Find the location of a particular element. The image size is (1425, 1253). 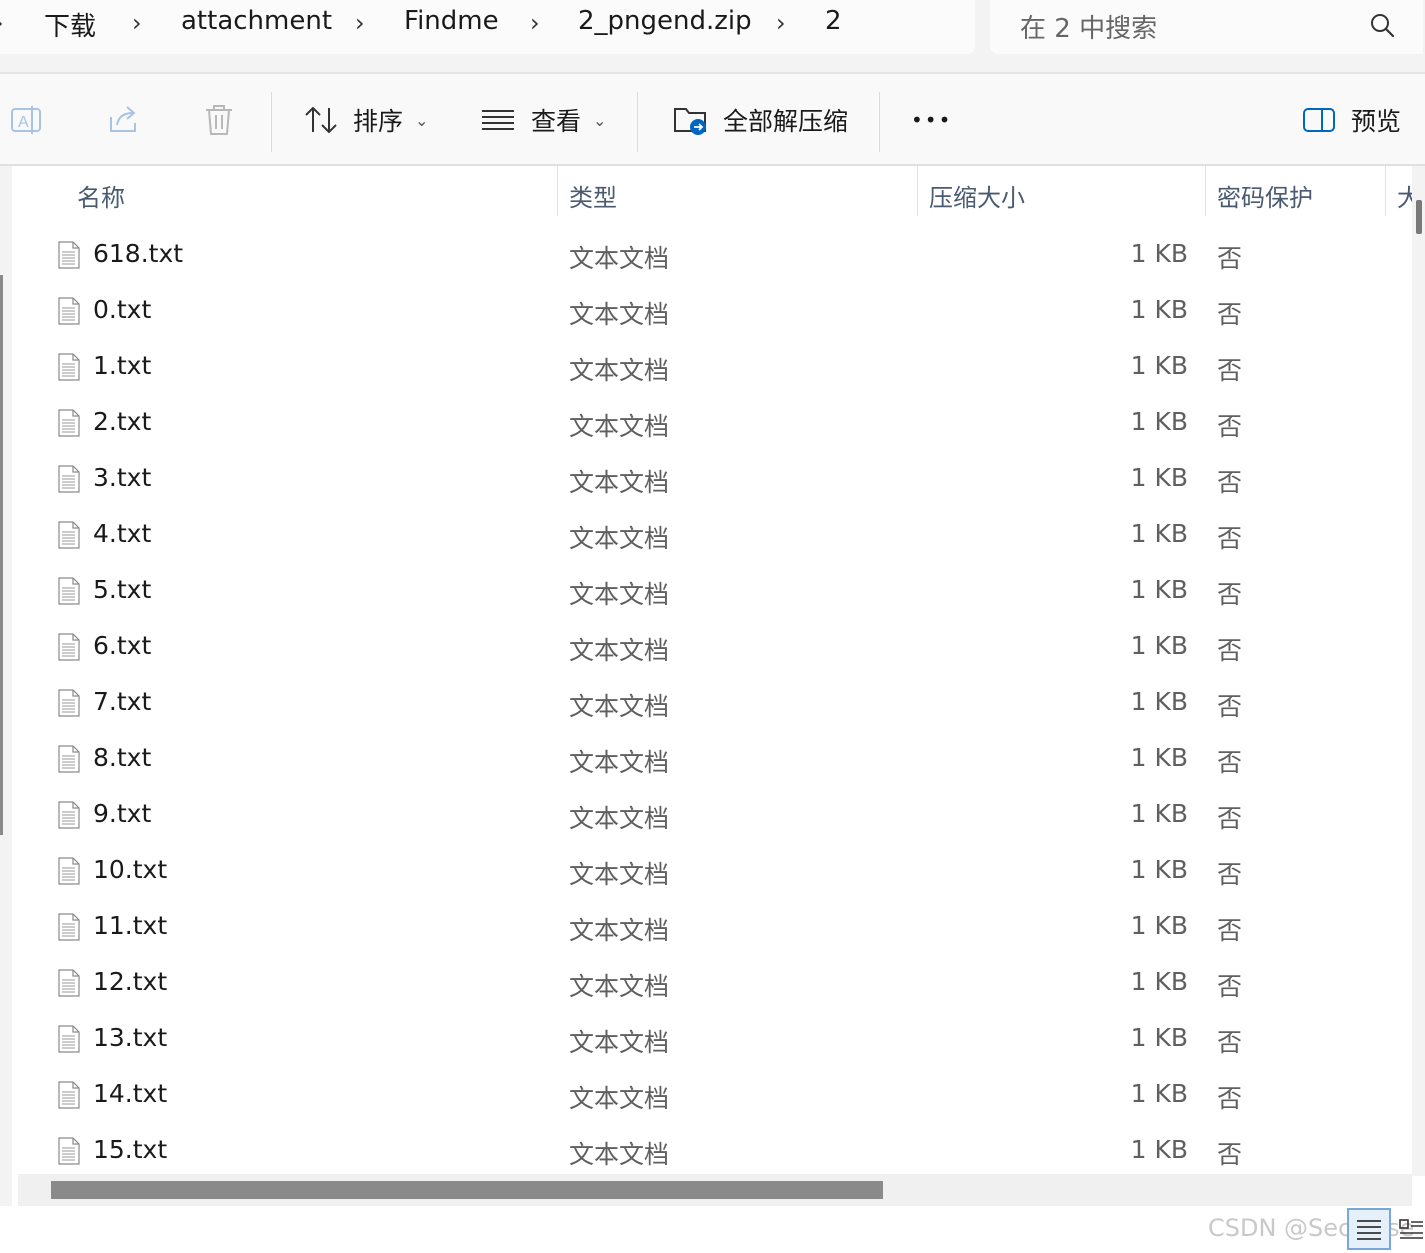

column-header-compressed-size-label: 压缩大小 is located at coordinates (977, 198).